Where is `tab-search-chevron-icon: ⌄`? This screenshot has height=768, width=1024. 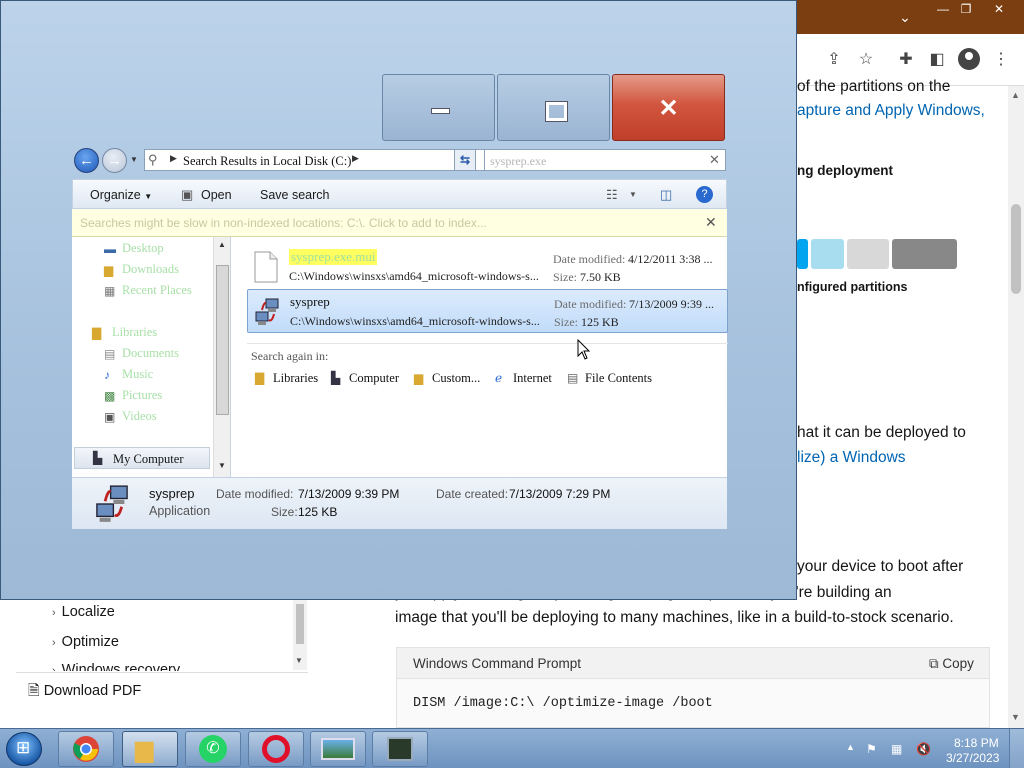 tab-search-chevron-icon: ⌄ is located at coordinates (905, 17).